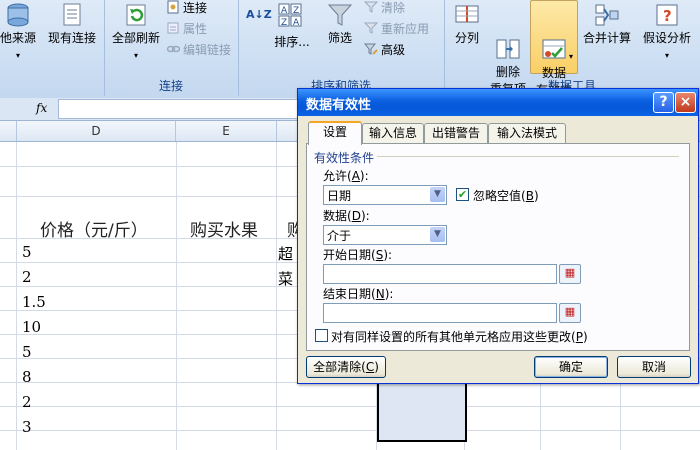  What do you see at coordinates (370, 49) in the screenshot?
I see `advanced-filter-icon` at bounding box center [370, 49].